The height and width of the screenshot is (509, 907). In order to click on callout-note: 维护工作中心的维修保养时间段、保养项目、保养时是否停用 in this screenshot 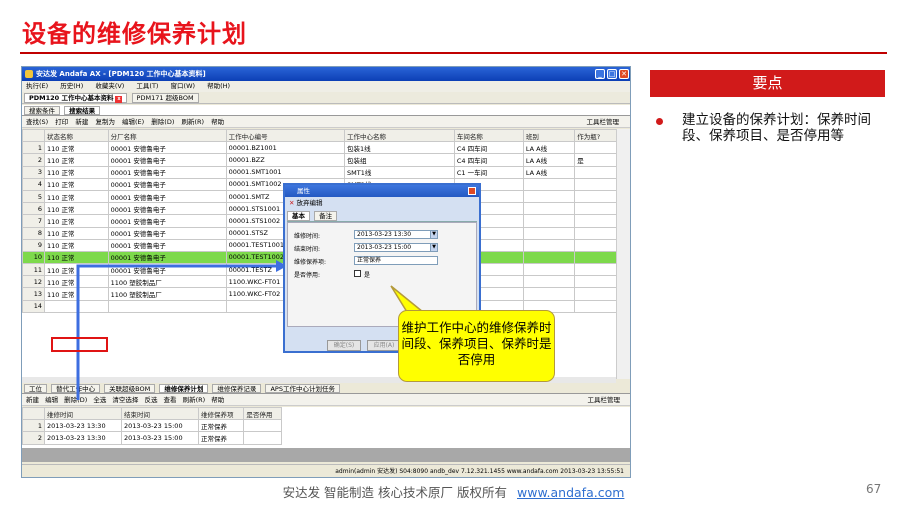, I will do `click(476, 346)`.